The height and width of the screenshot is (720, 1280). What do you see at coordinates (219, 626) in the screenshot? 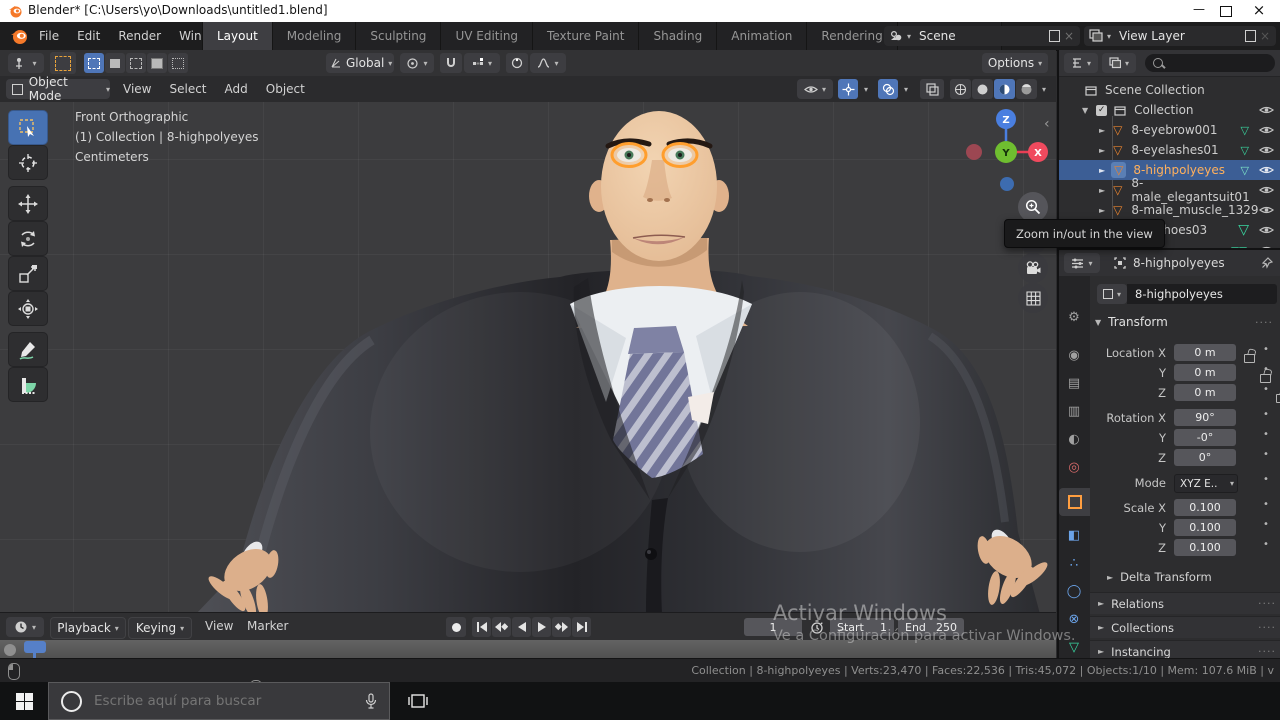
I see `timeline-menu-view: View` at bounding box center [219, 626].